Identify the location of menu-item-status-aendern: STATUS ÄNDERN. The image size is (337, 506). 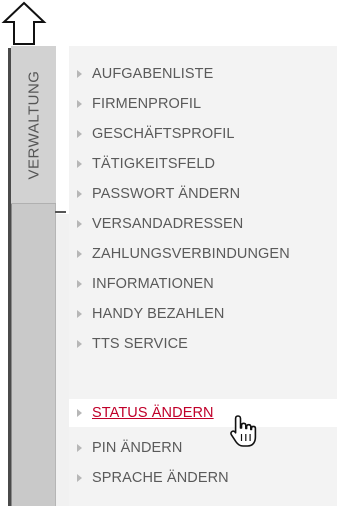
(203, 413).